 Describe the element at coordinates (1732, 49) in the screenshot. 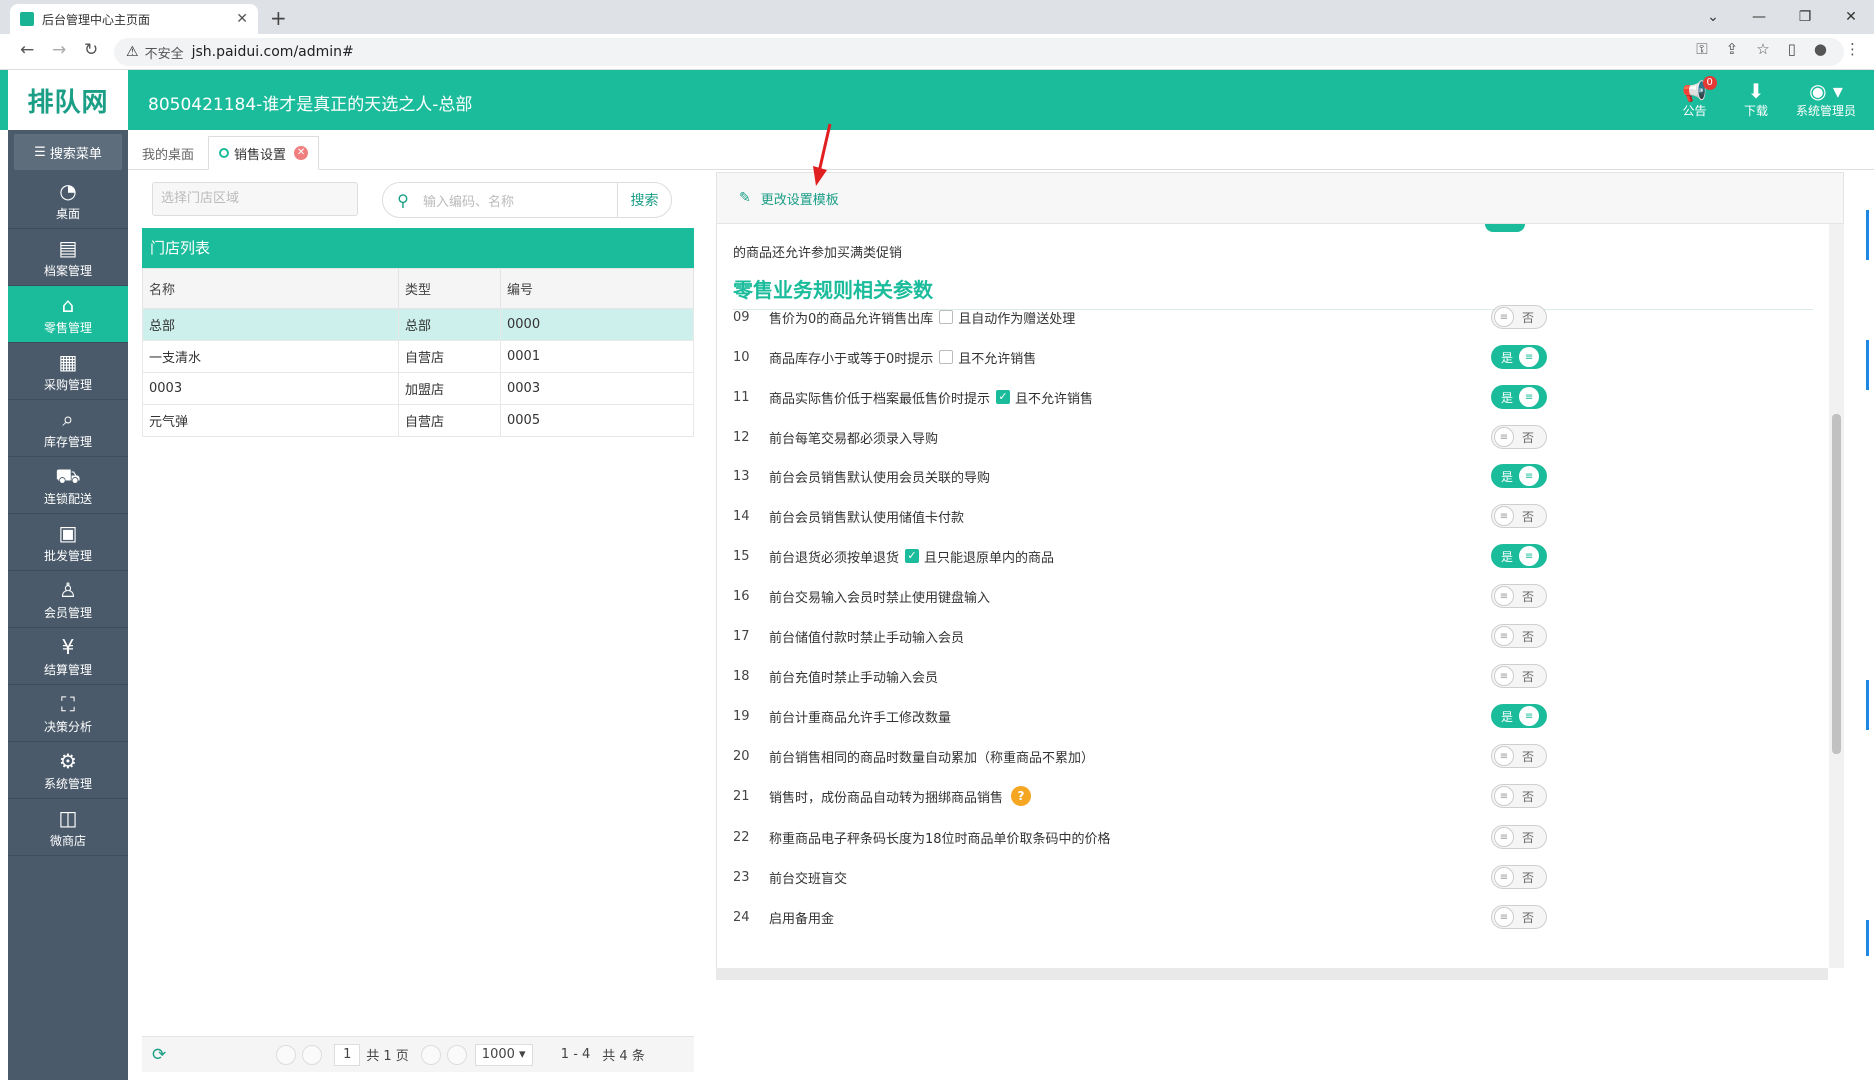

I see `share-icon: ⇪` at that location.